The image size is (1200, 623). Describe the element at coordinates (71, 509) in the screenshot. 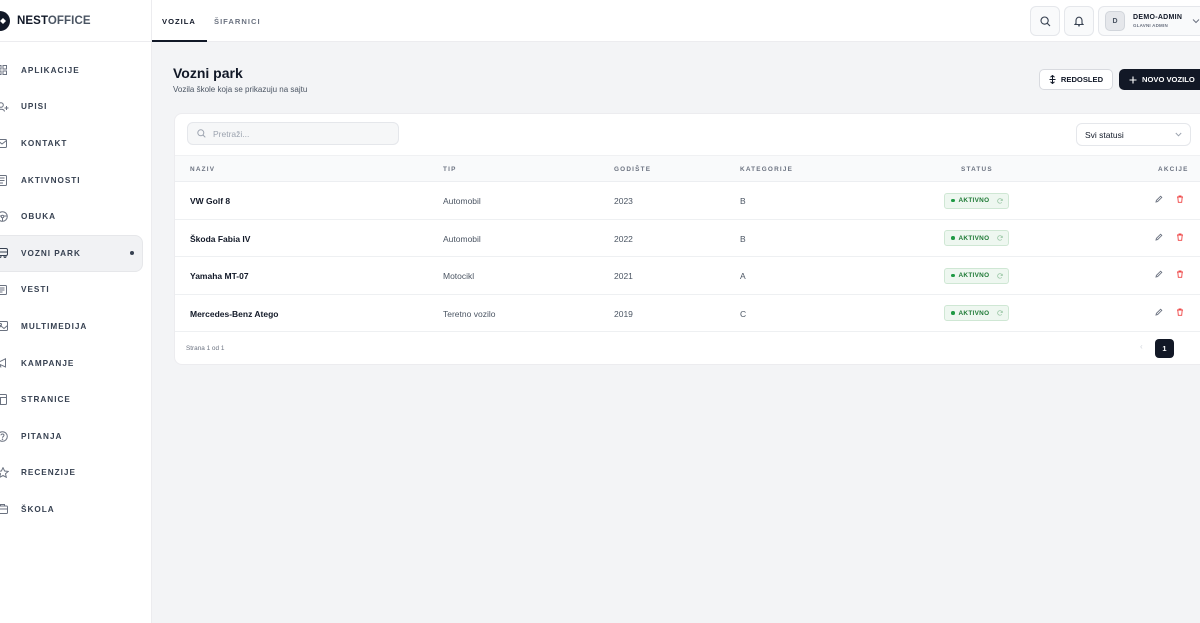

I see `sidebar-item-skola: ŠKOLA` at that location.